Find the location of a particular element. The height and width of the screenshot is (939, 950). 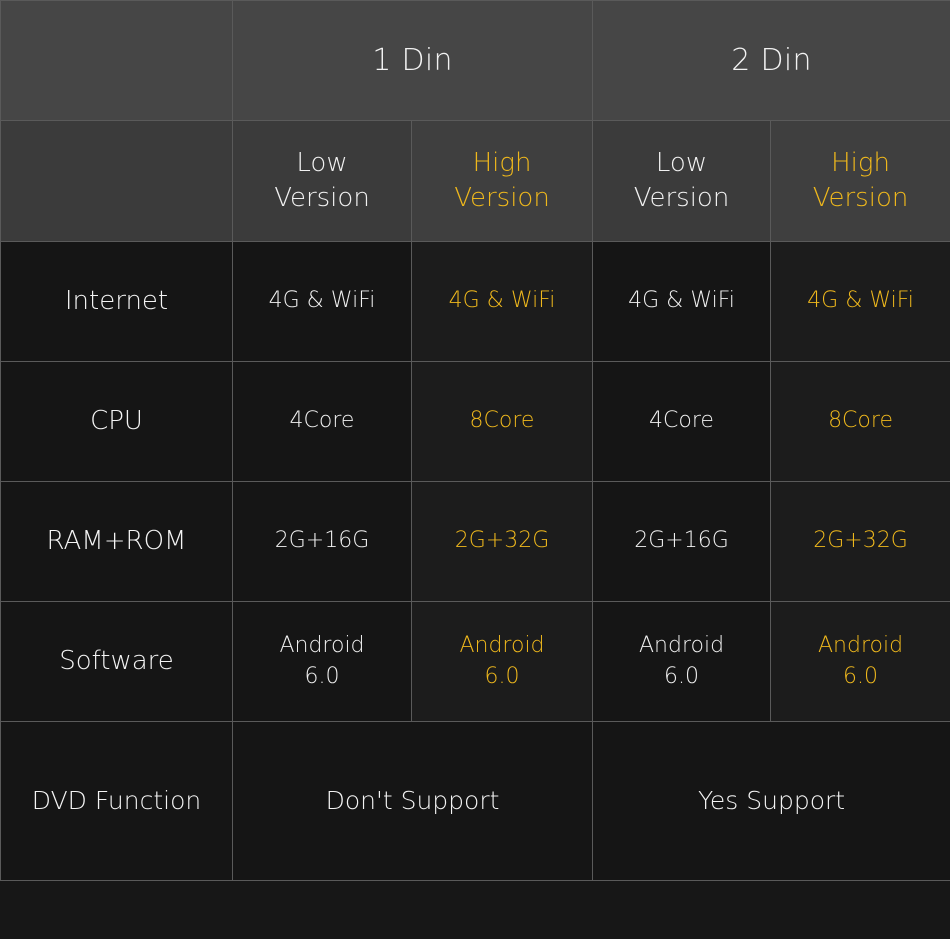

value-cell-2din-low: 2G+16G is located at coordinates (682, 542).